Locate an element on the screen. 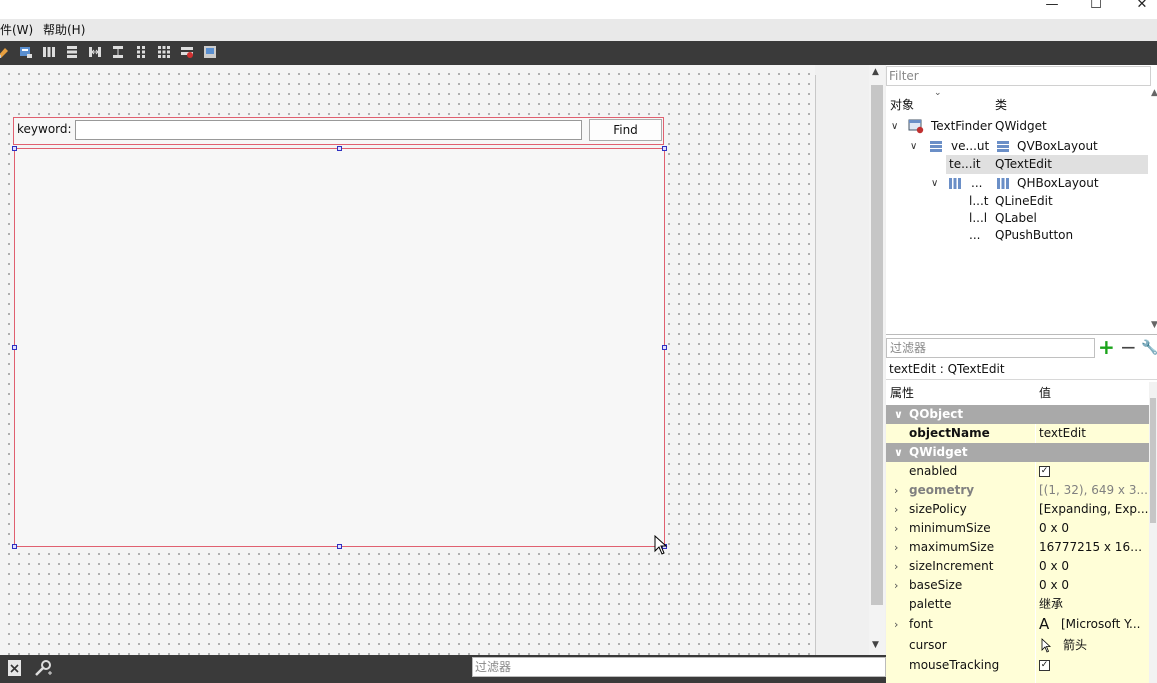 The image size is (1157, 683). vbox-layout-class-icon is located at coordinates (1003, 146).